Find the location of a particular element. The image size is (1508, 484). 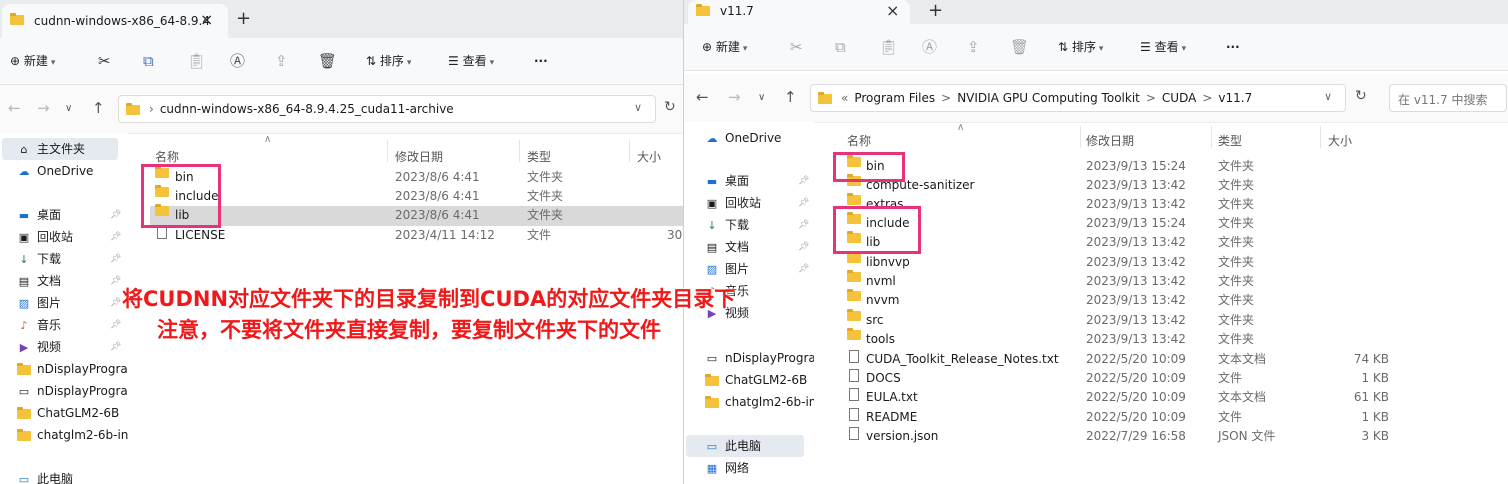

tab-cudnn: cudnn-windows-x86_64-8.9.4 × is located at coordinates (115, 21).